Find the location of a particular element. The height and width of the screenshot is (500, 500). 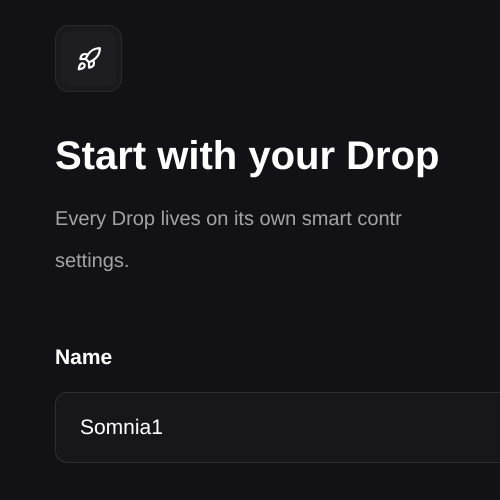

rocket-icon is located at coordinates (89, 59).